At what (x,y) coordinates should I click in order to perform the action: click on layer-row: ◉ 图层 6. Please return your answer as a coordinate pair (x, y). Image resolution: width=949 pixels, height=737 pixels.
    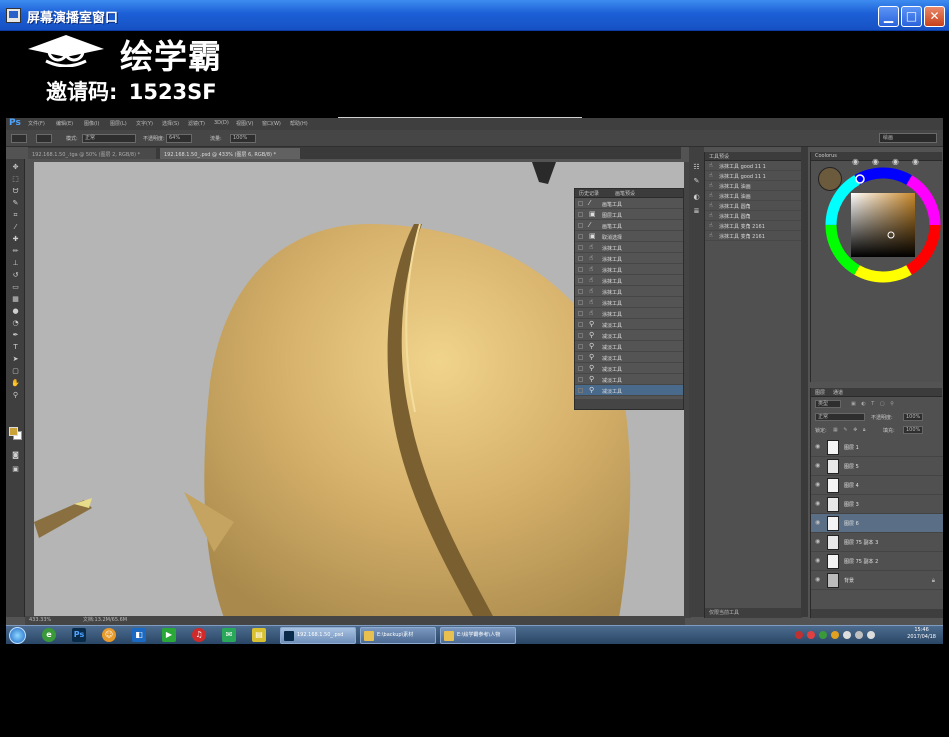
    Looking at the image, I should click on (877, 523).